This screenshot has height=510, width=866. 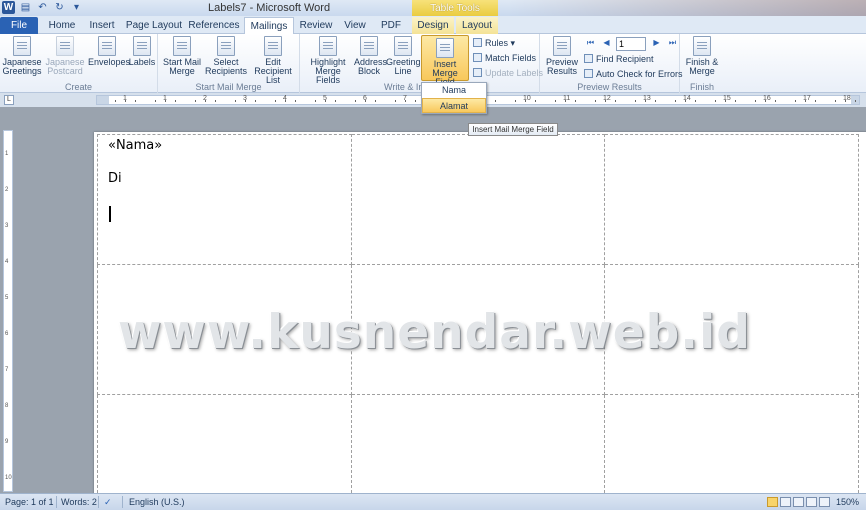 I want to click on rules-icon, so click(x=477, y=42).